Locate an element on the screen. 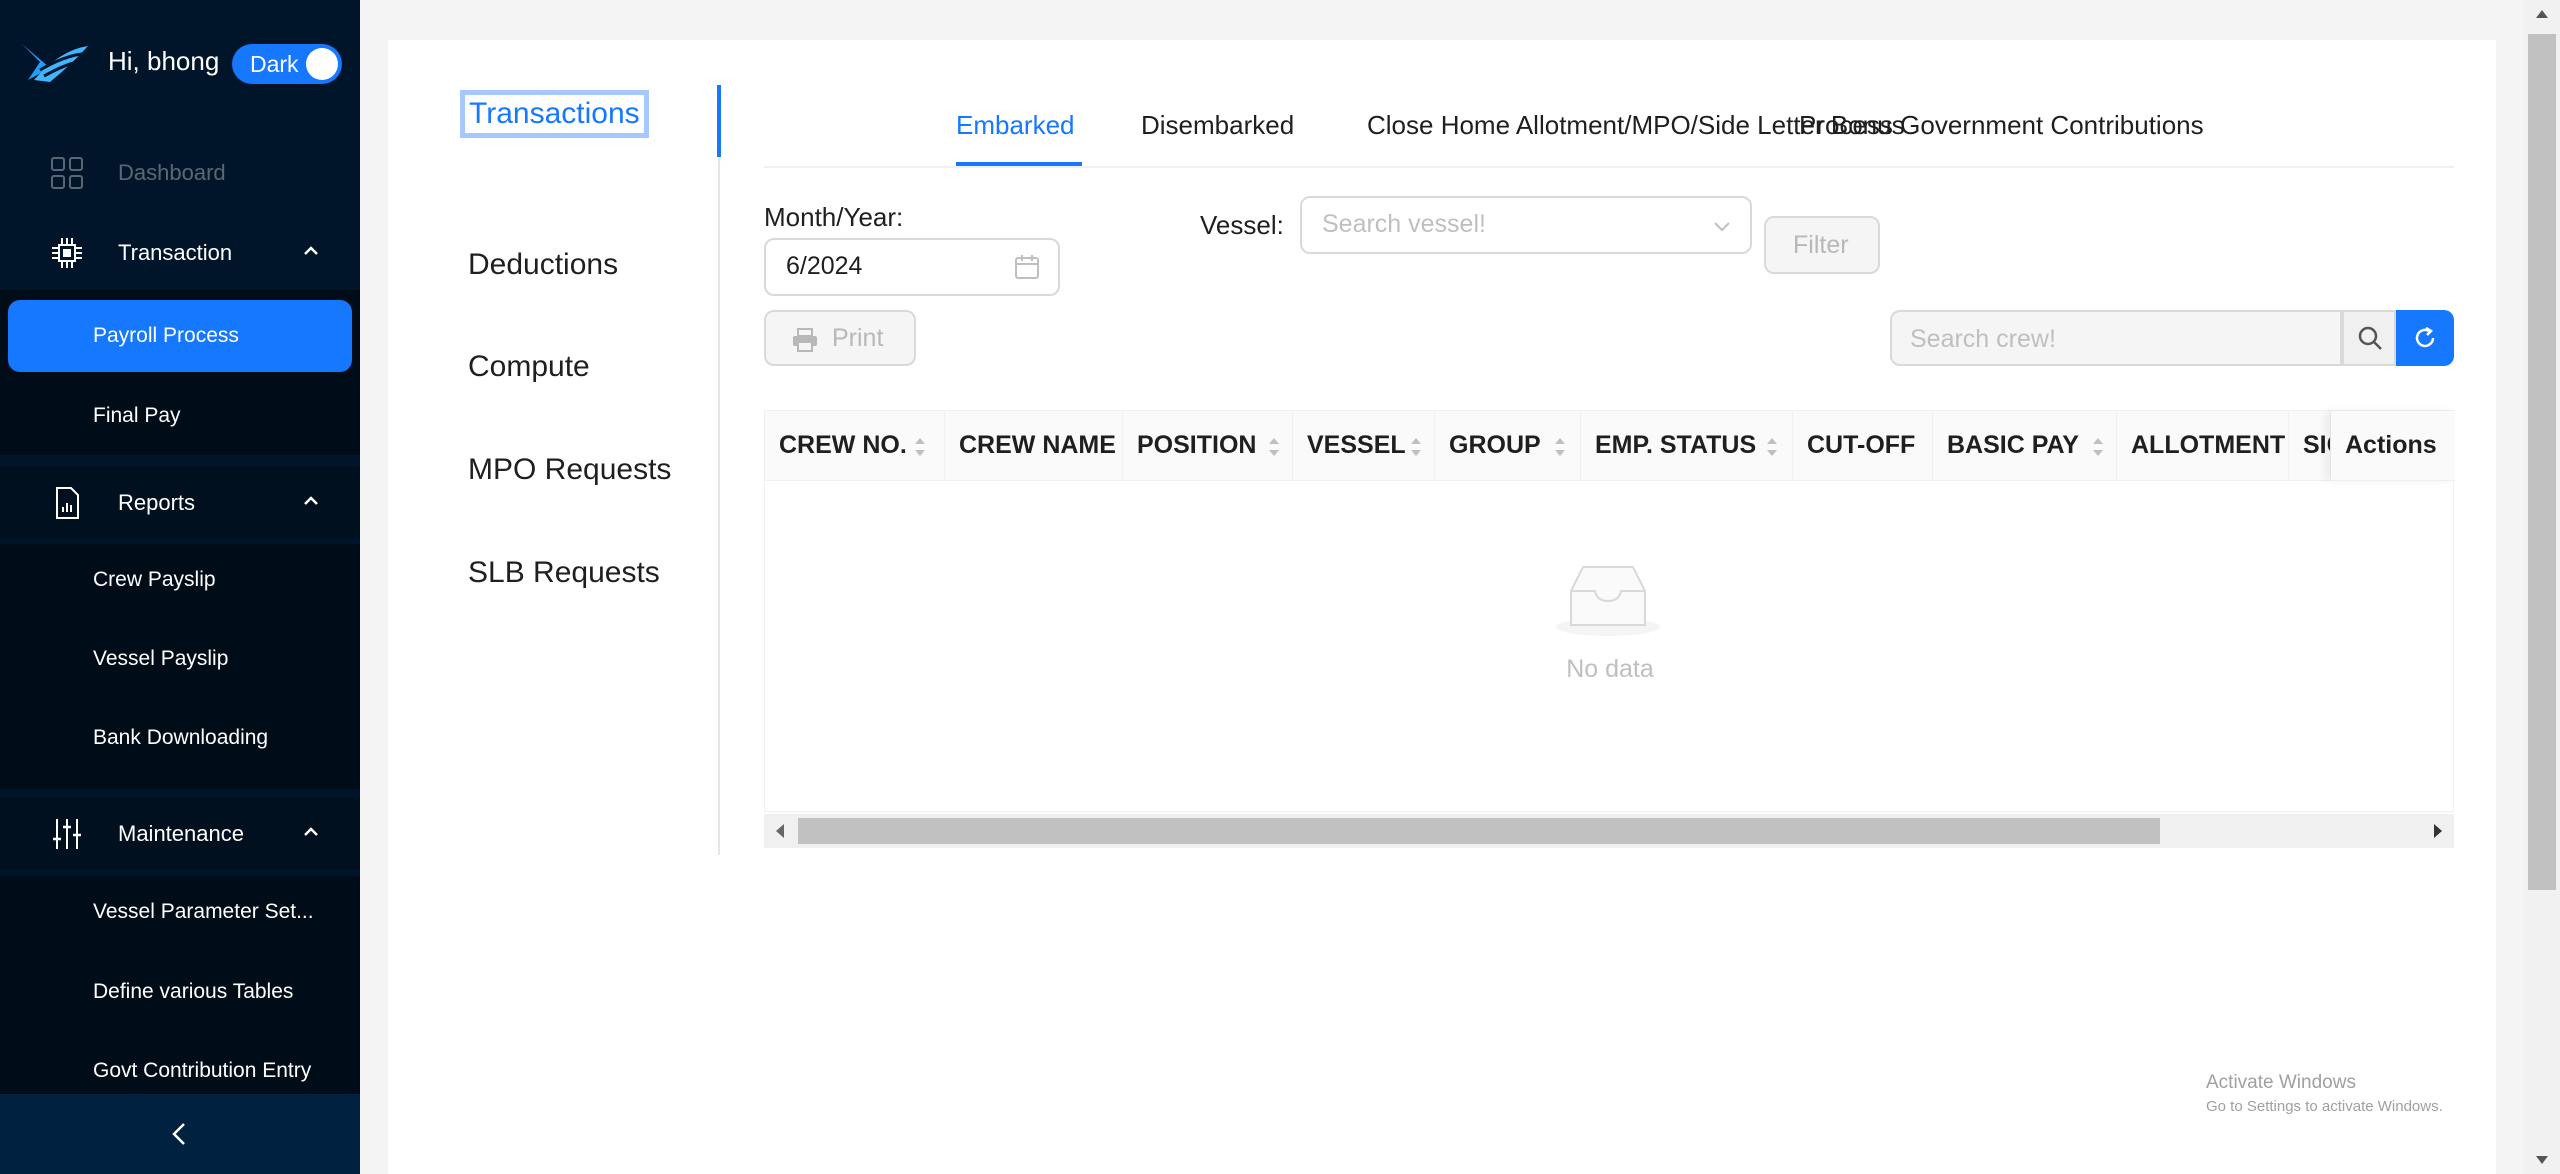 The height and width of the screenshot is (1174, 2560). submenu-define-tables: Define various Tables is located at coordinates (180, 992).